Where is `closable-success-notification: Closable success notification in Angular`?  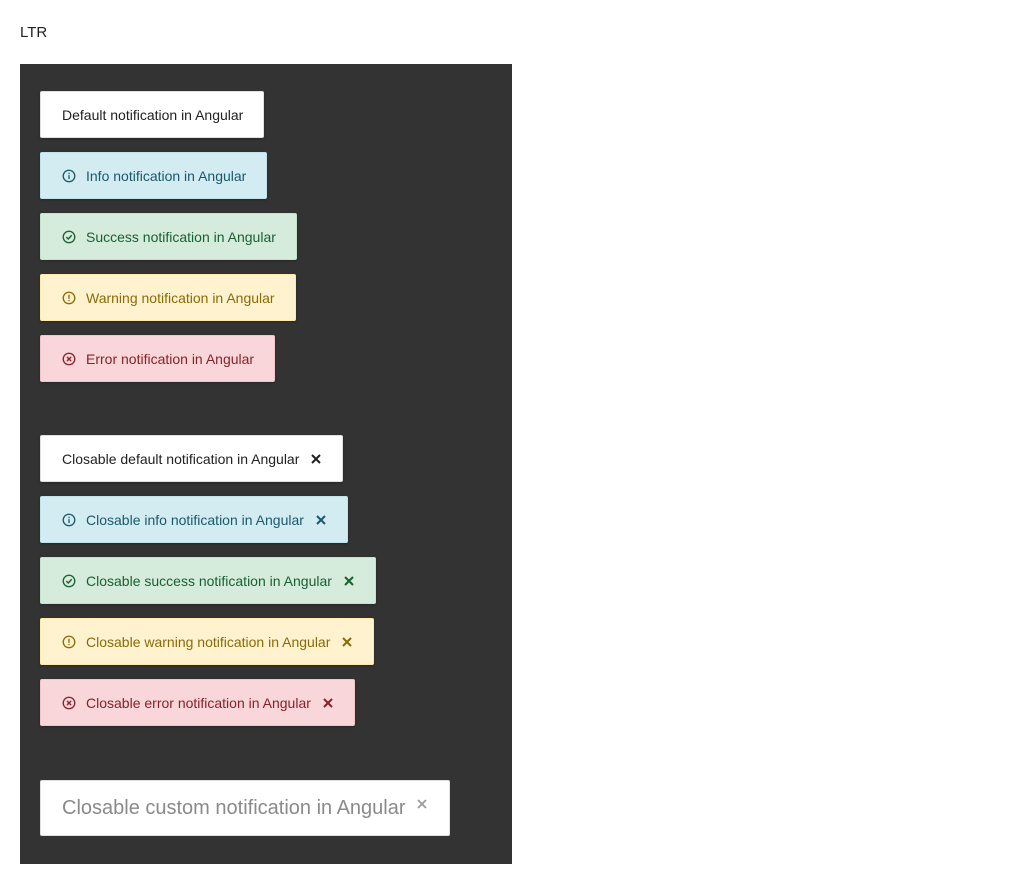 closable-success-notification: Closable success notification in Angular is located at coordinates (208, 580).